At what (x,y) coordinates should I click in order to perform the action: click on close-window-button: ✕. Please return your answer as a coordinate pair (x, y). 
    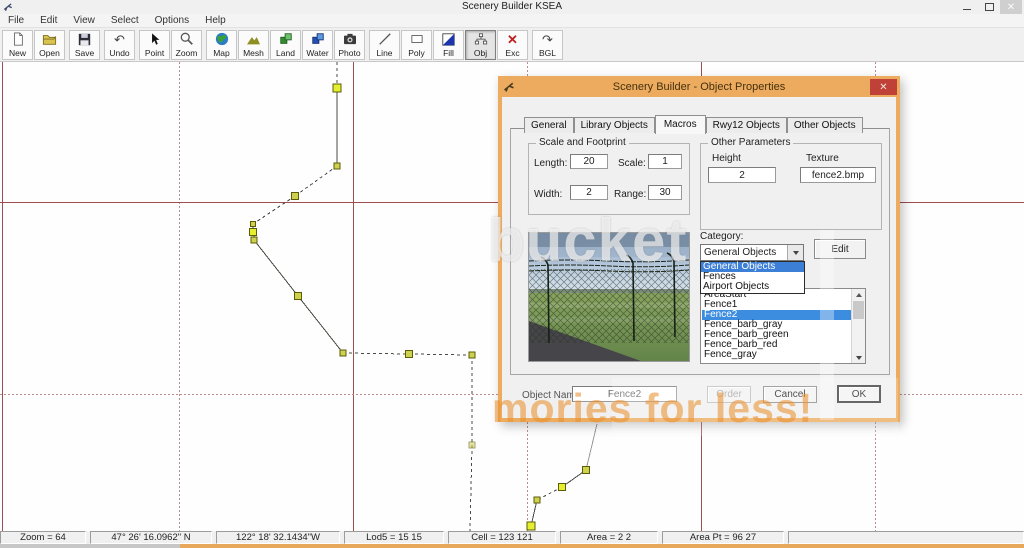
    Looking at the image, I should click on (1011, 7).